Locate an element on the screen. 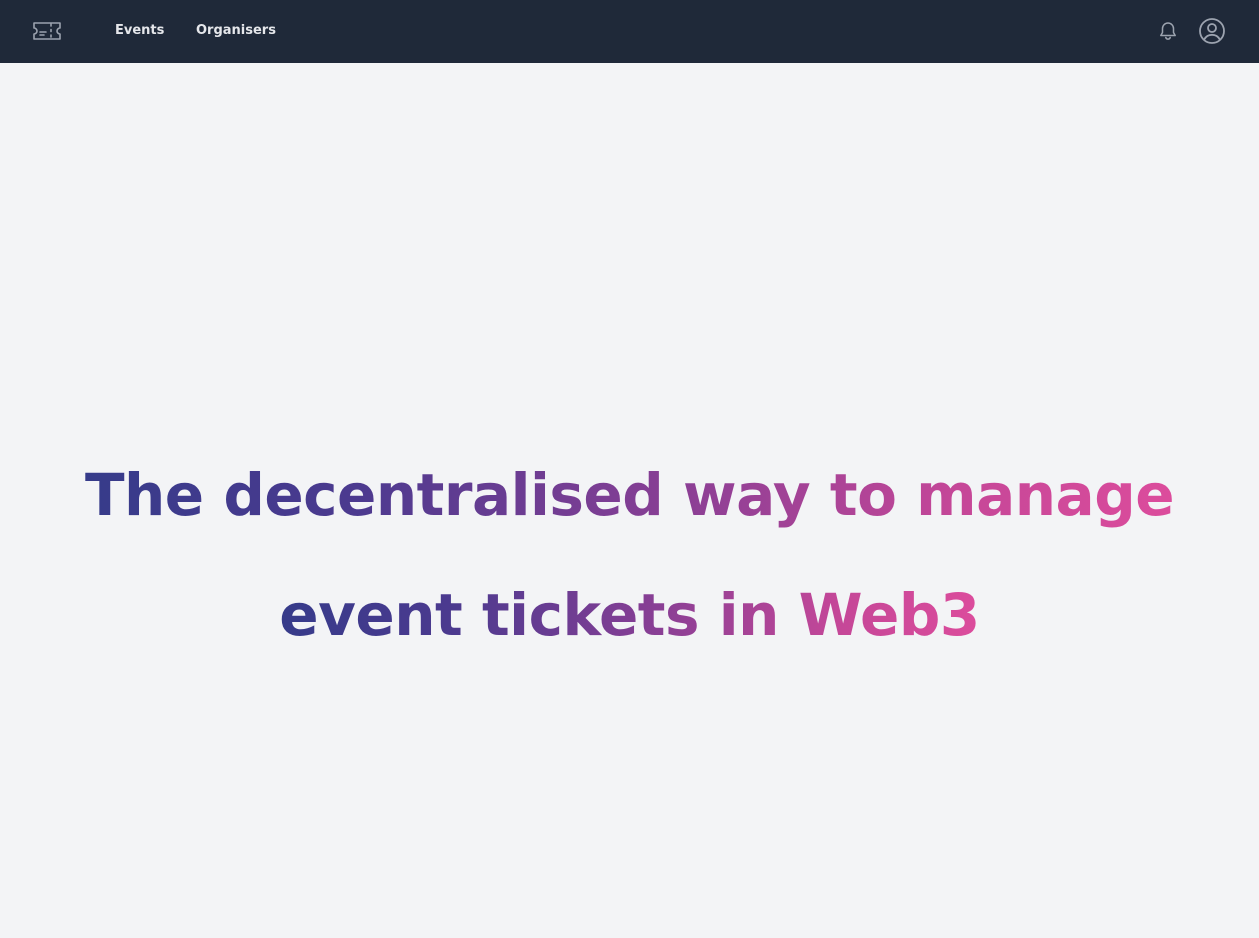 The height and width of the screenshot is (938, 1259). ticket-icon is located at coordinates (47, 31).